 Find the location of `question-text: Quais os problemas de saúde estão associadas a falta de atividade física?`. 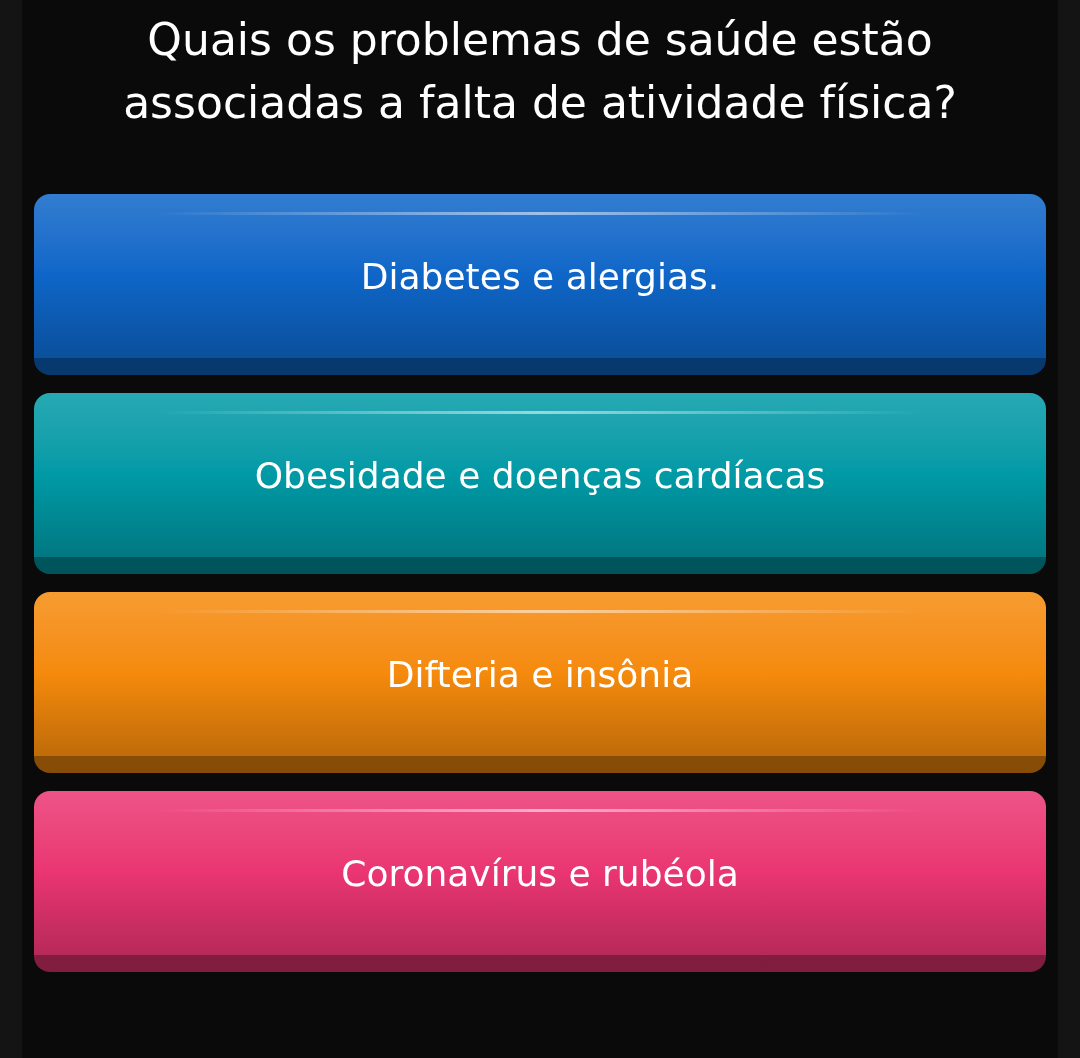

question-text: Quais os problemas de saúde estão associadas a falta de atividade física? is located at coordinates (540, 71).